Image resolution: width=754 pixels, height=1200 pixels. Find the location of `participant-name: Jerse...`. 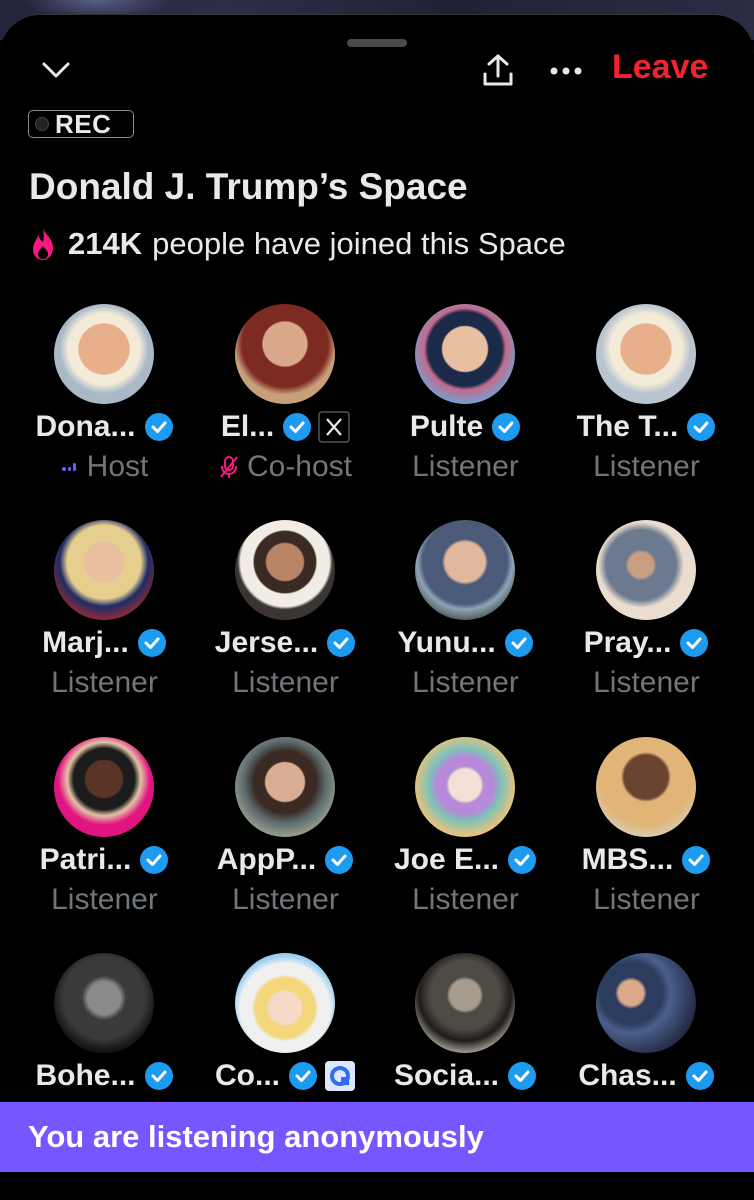

participant-name: Jerse... is located at coordinates (266, 642).